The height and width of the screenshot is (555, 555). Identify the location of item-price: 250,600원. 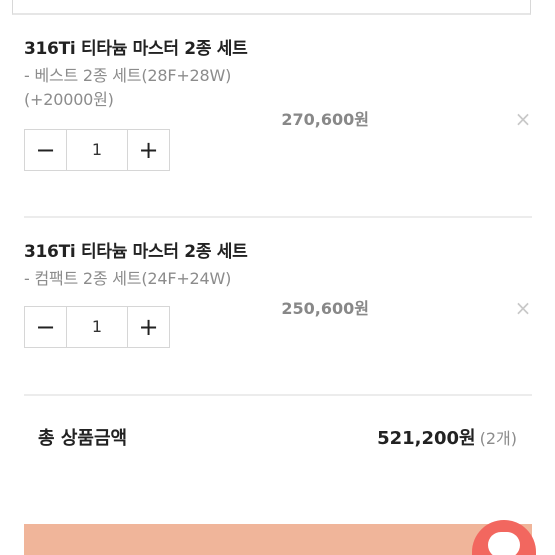
(325, 308).